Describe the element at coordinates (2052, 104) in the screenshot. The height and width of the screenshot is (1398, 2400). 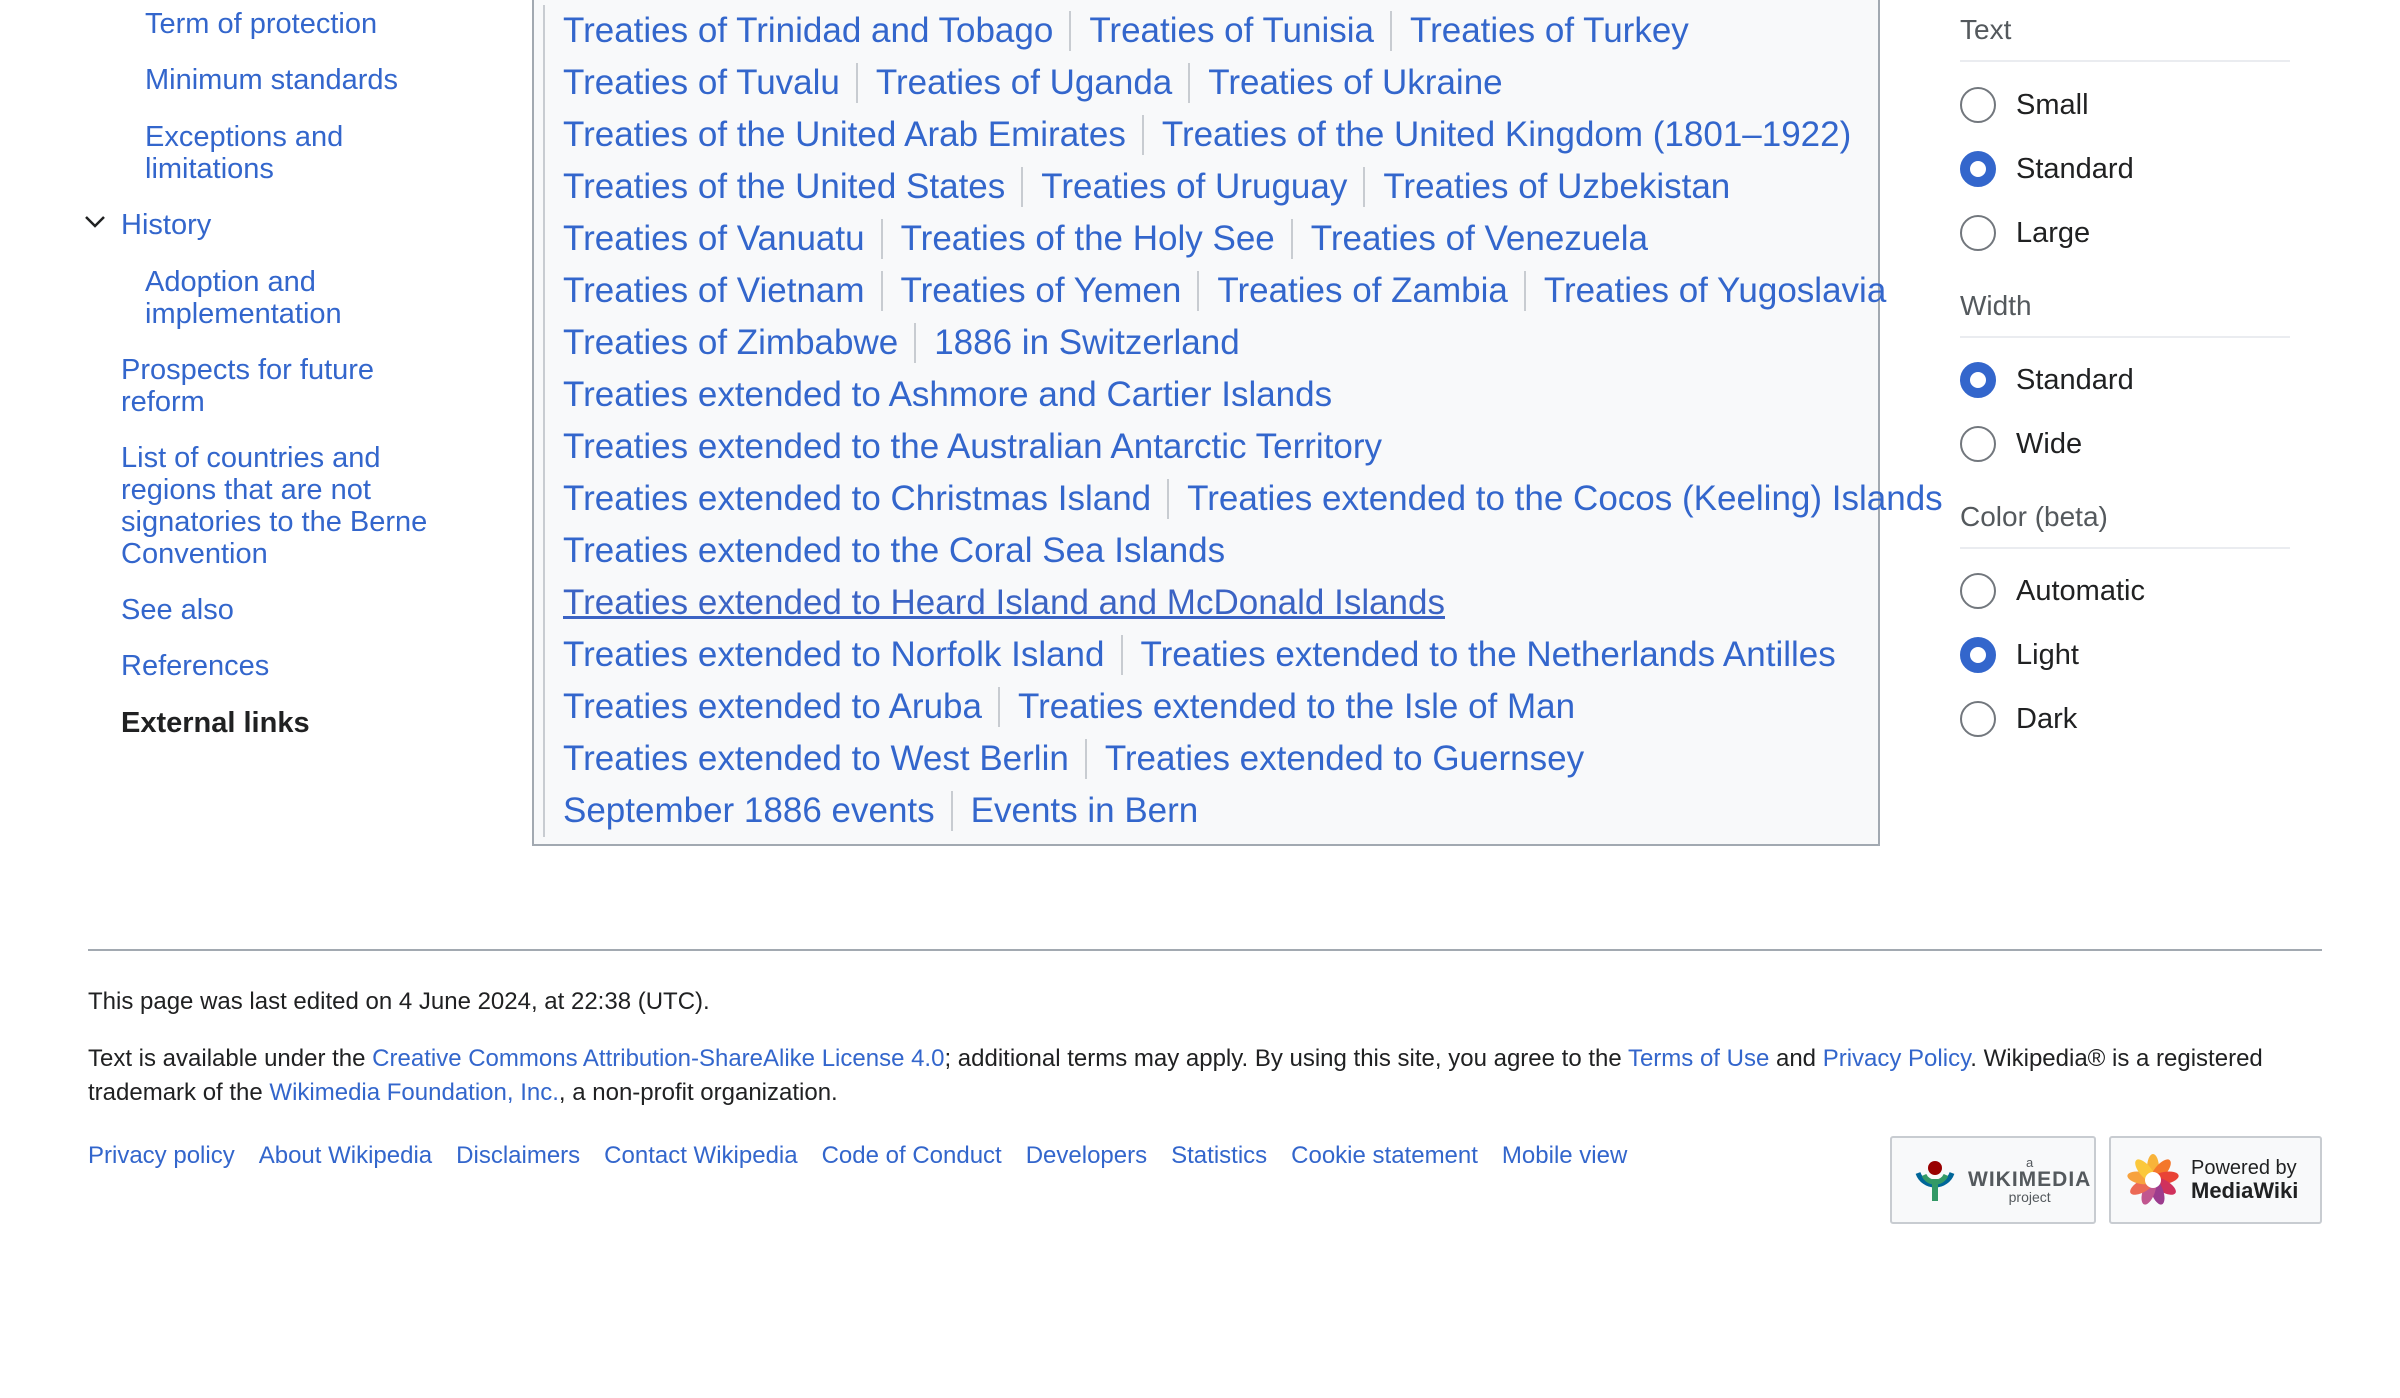
I see `option-label: Small` at that location.